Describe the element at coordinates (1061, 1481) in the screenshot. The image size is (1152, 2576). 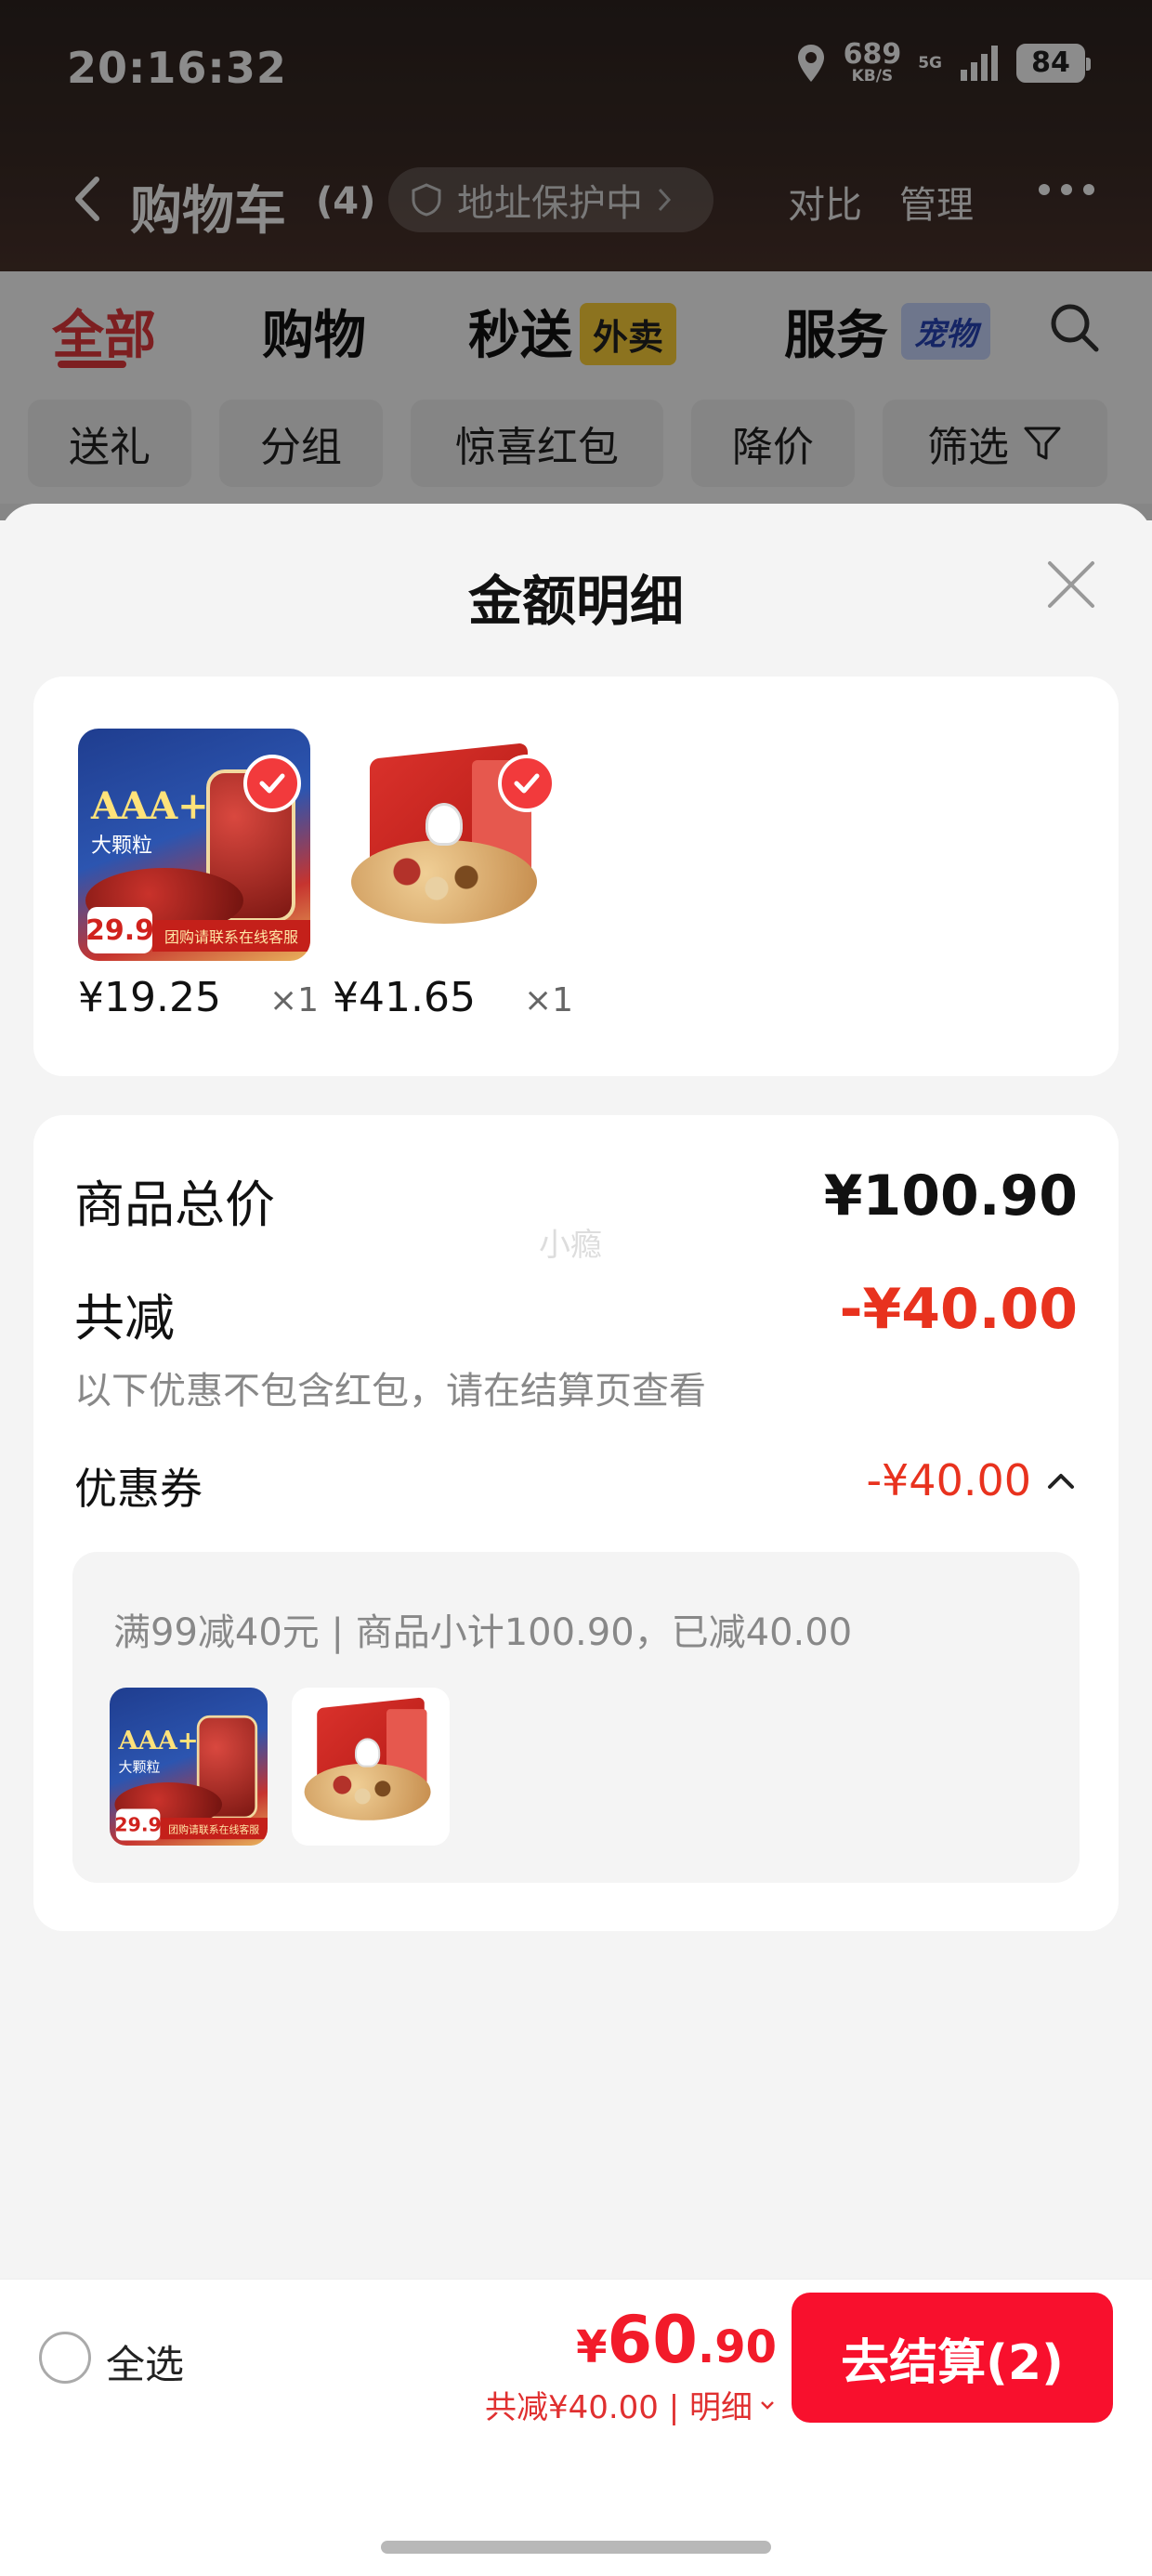
I see `chevron-up-icon` at that location.